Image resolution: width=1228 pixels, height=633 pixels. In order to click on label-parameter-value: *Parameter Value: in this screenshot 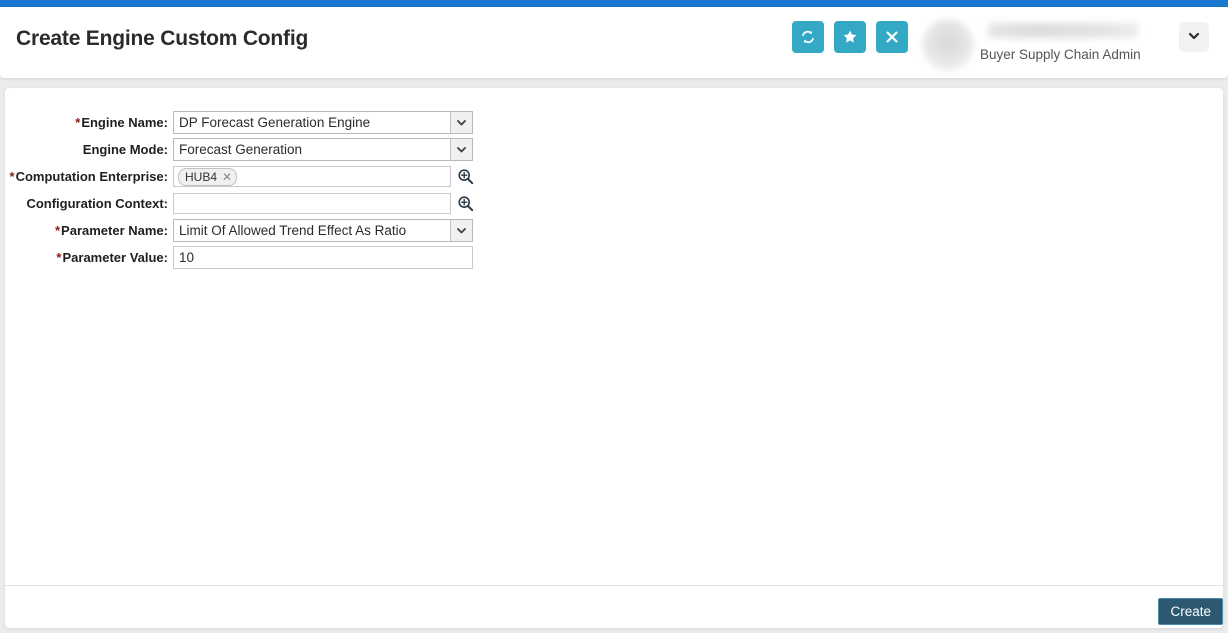, I will do `click(112, 257)`.